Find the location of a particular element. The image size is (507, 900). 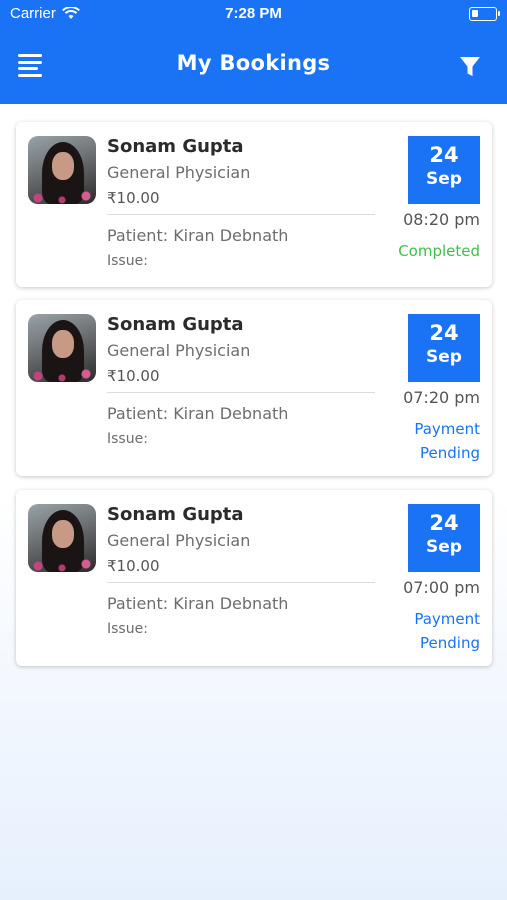

battery-level is located at coordinates (475, 13).